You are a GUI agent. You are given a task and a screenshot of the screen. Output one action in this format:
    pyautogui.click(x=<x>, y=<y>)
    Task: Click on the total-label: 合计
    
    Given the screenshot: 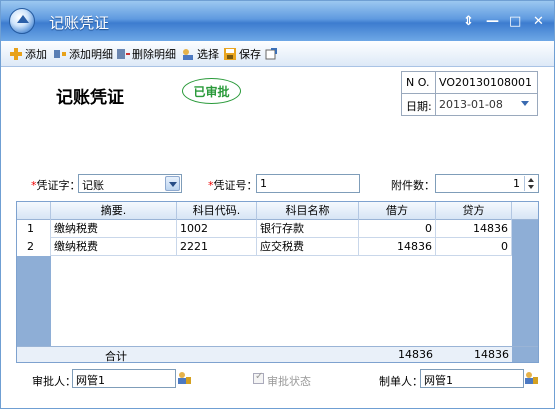 What is the action you would take?
    pyautogui.click(x=116, y=356)
    